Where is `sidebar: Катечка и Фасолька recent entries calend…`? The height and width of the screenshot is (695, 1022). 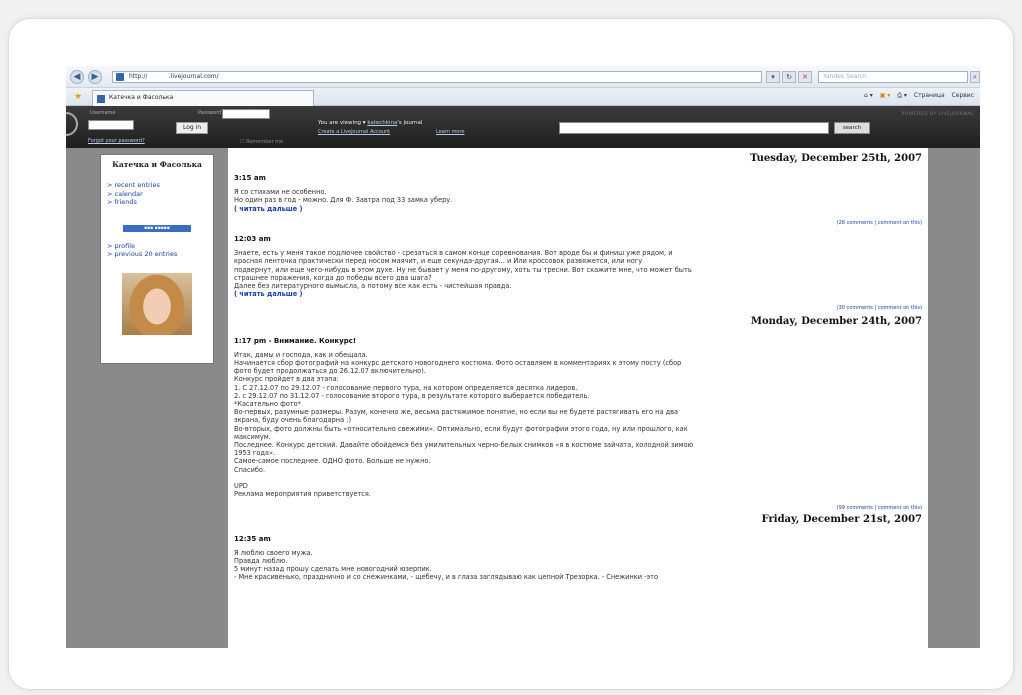 sidebar: Катечка и Фасолька recent entries calend… is located at coordinates (157, 259).